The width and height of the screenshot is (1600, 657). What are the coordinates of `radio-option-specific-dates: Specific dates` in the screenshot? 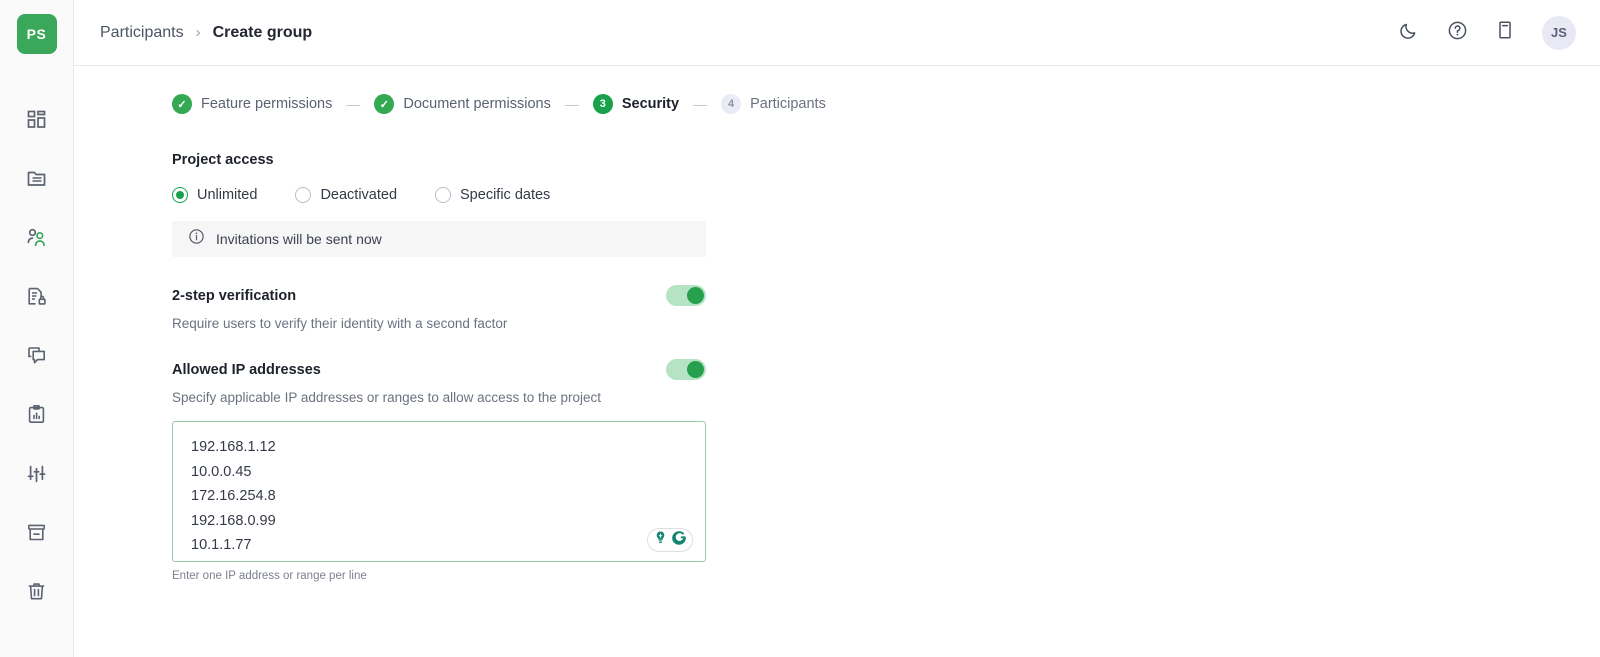 It's located at (492, 195).